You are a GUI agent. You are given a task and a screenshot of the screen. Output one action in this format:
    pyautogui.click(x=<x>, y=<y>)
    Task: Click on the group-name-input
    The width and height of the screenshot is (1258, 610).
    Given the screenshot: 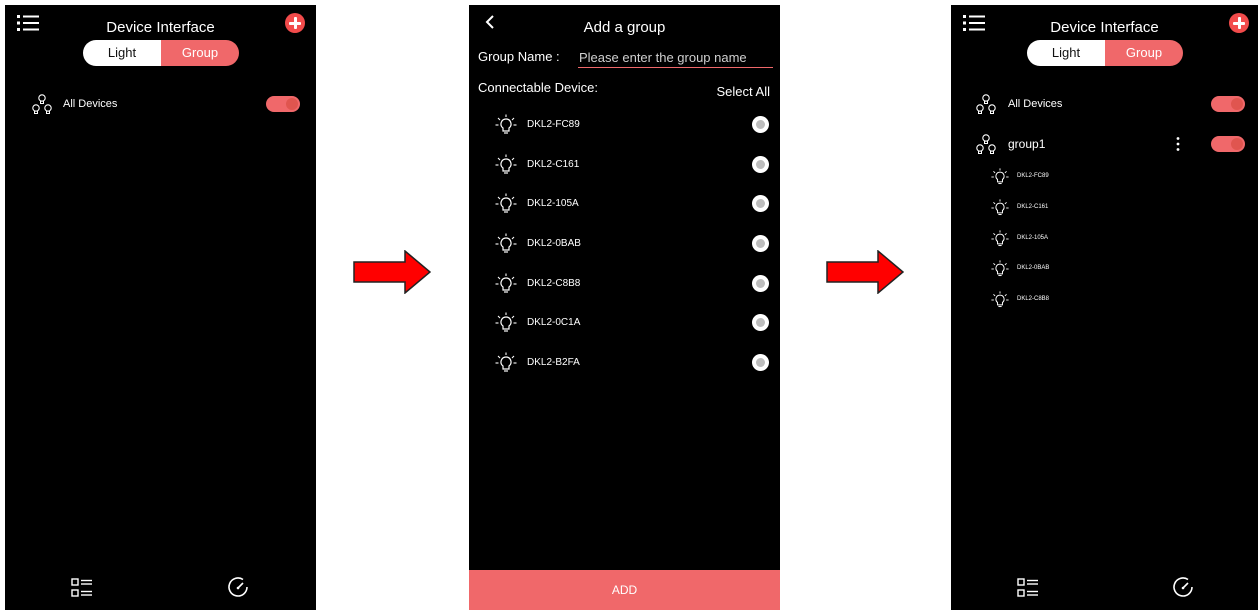 What is the action you would take?
    pyautogui.click(x=675, y=57)
    